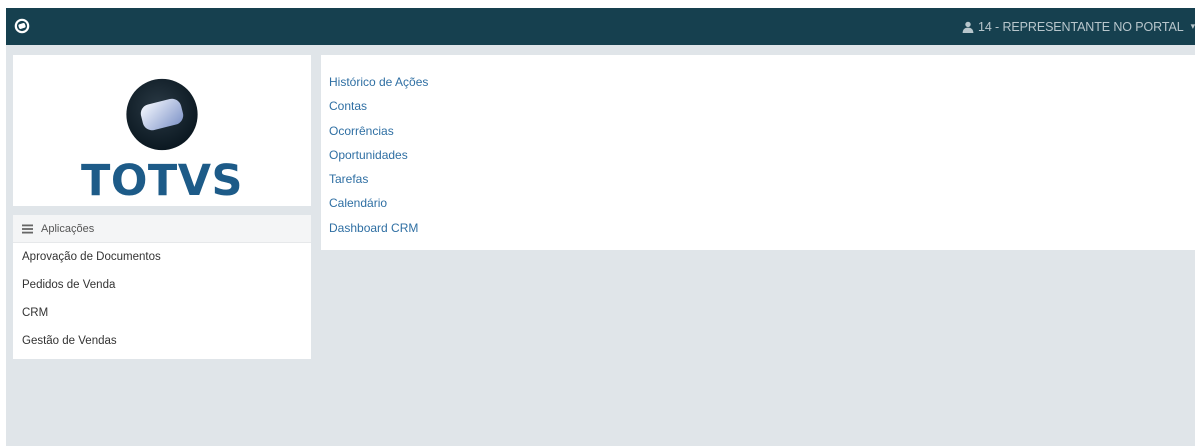  Describe the element at coordinates (162, 257) in the screenshot. I see `app-item-aprovacao-documentos: Aprovação de Documentos` at that location.